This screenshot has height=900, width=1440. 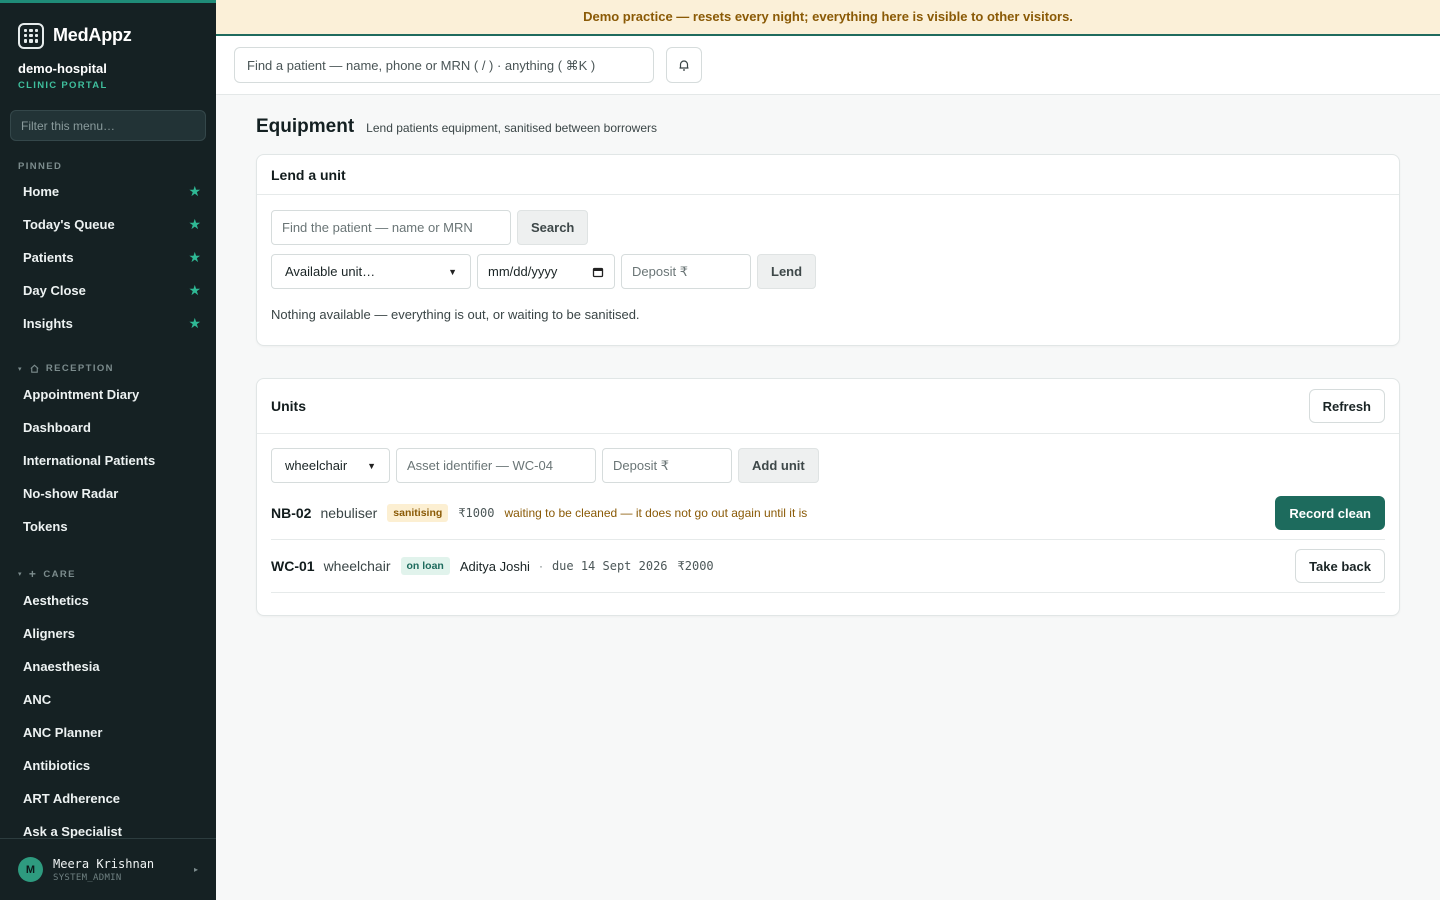 What do you see at coordinates (293, 566) in the screenshot?
I see `unit-id: WC-01` at bounding box center [293, 566].